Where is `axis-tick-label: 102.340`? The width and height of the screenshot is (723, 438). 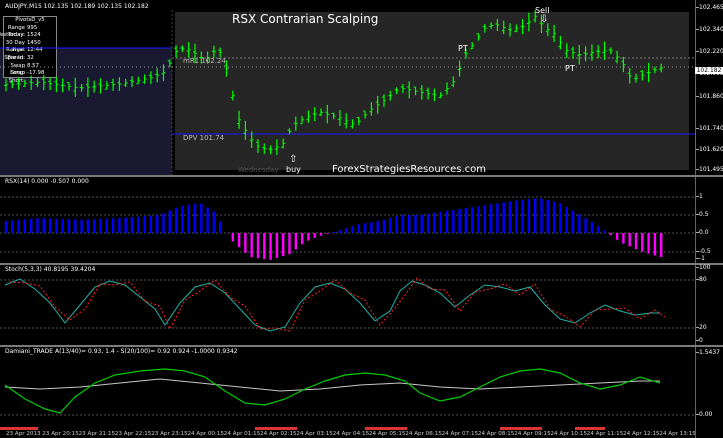
axis-tick-label: 102.340 is located at coordinates (711, 29).